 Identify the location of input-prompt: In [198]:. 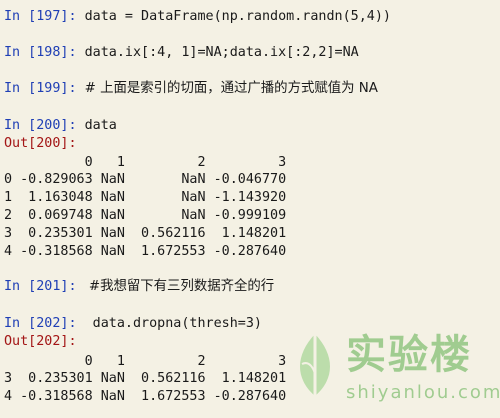
(44, 52).